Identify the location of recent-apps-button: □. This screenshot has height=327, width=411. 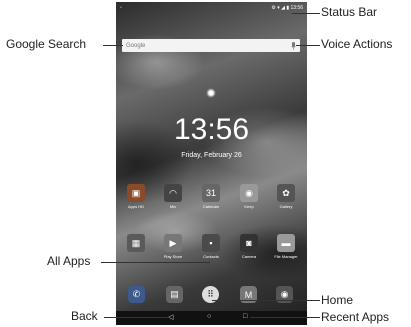
(245, 316).